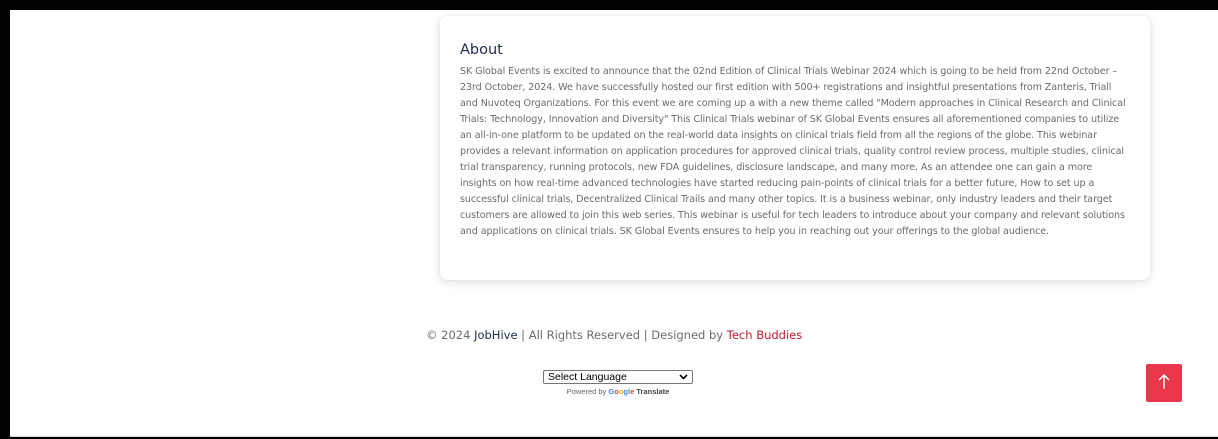 The height and width of the screenshot is (439, 1218). I want to click on jobhive-link: JobHive, so click(495, 335).